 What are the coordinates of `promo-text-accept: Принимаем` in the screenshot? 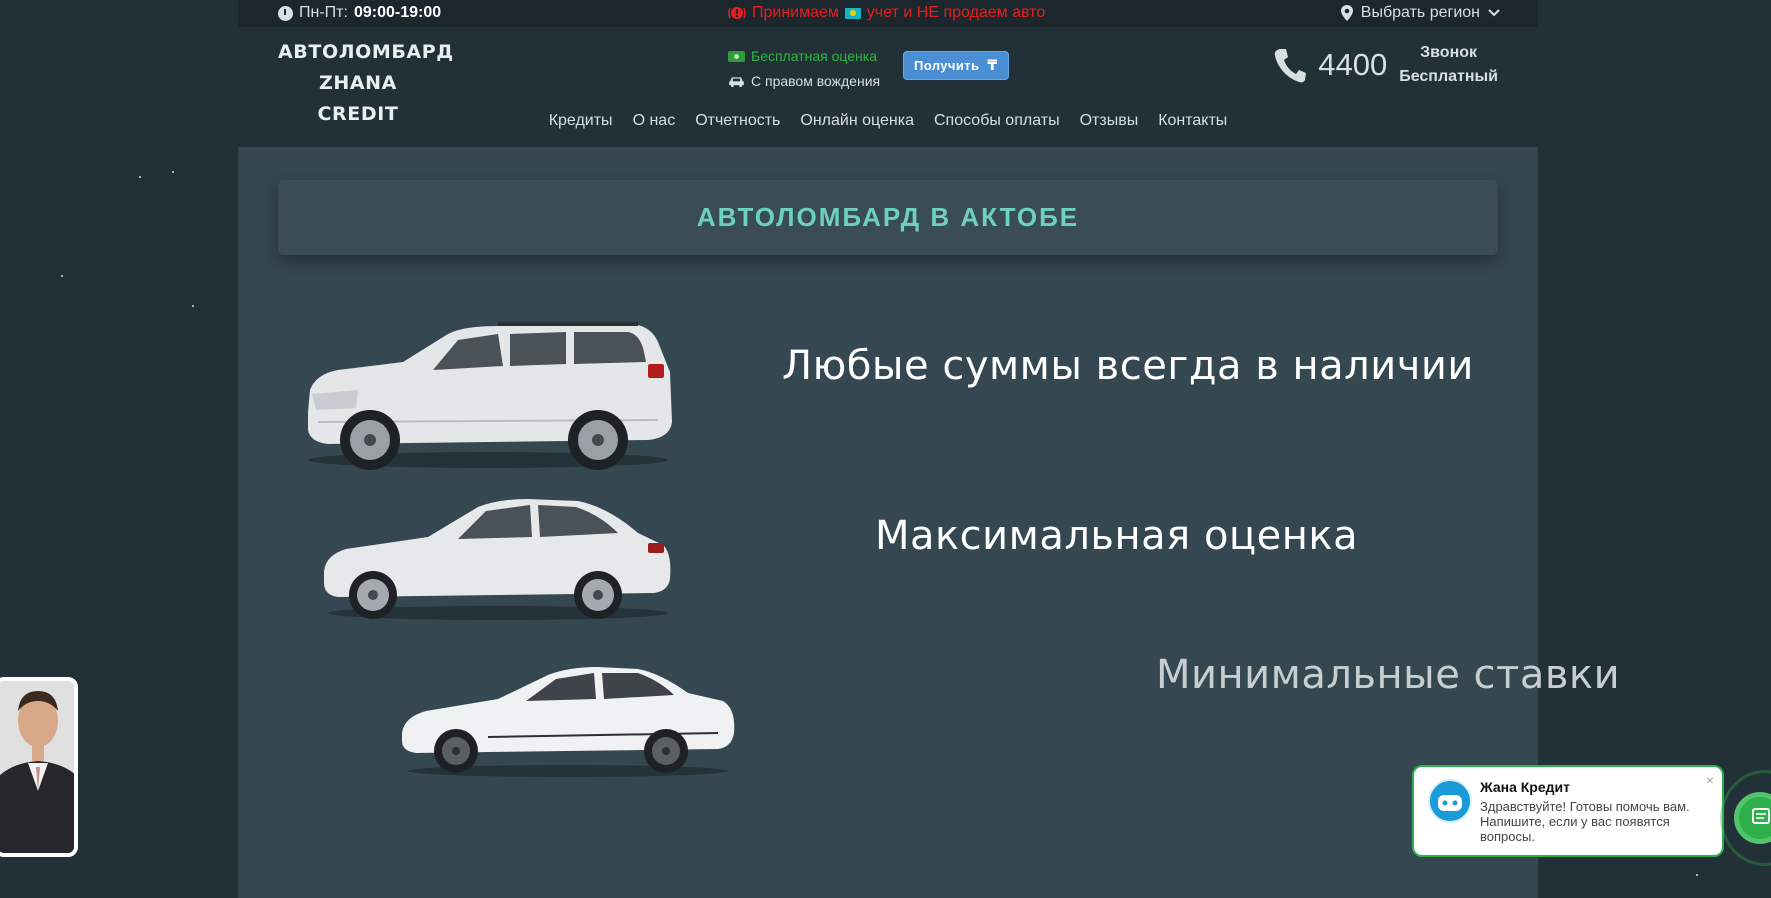 It's located at (795, 12).